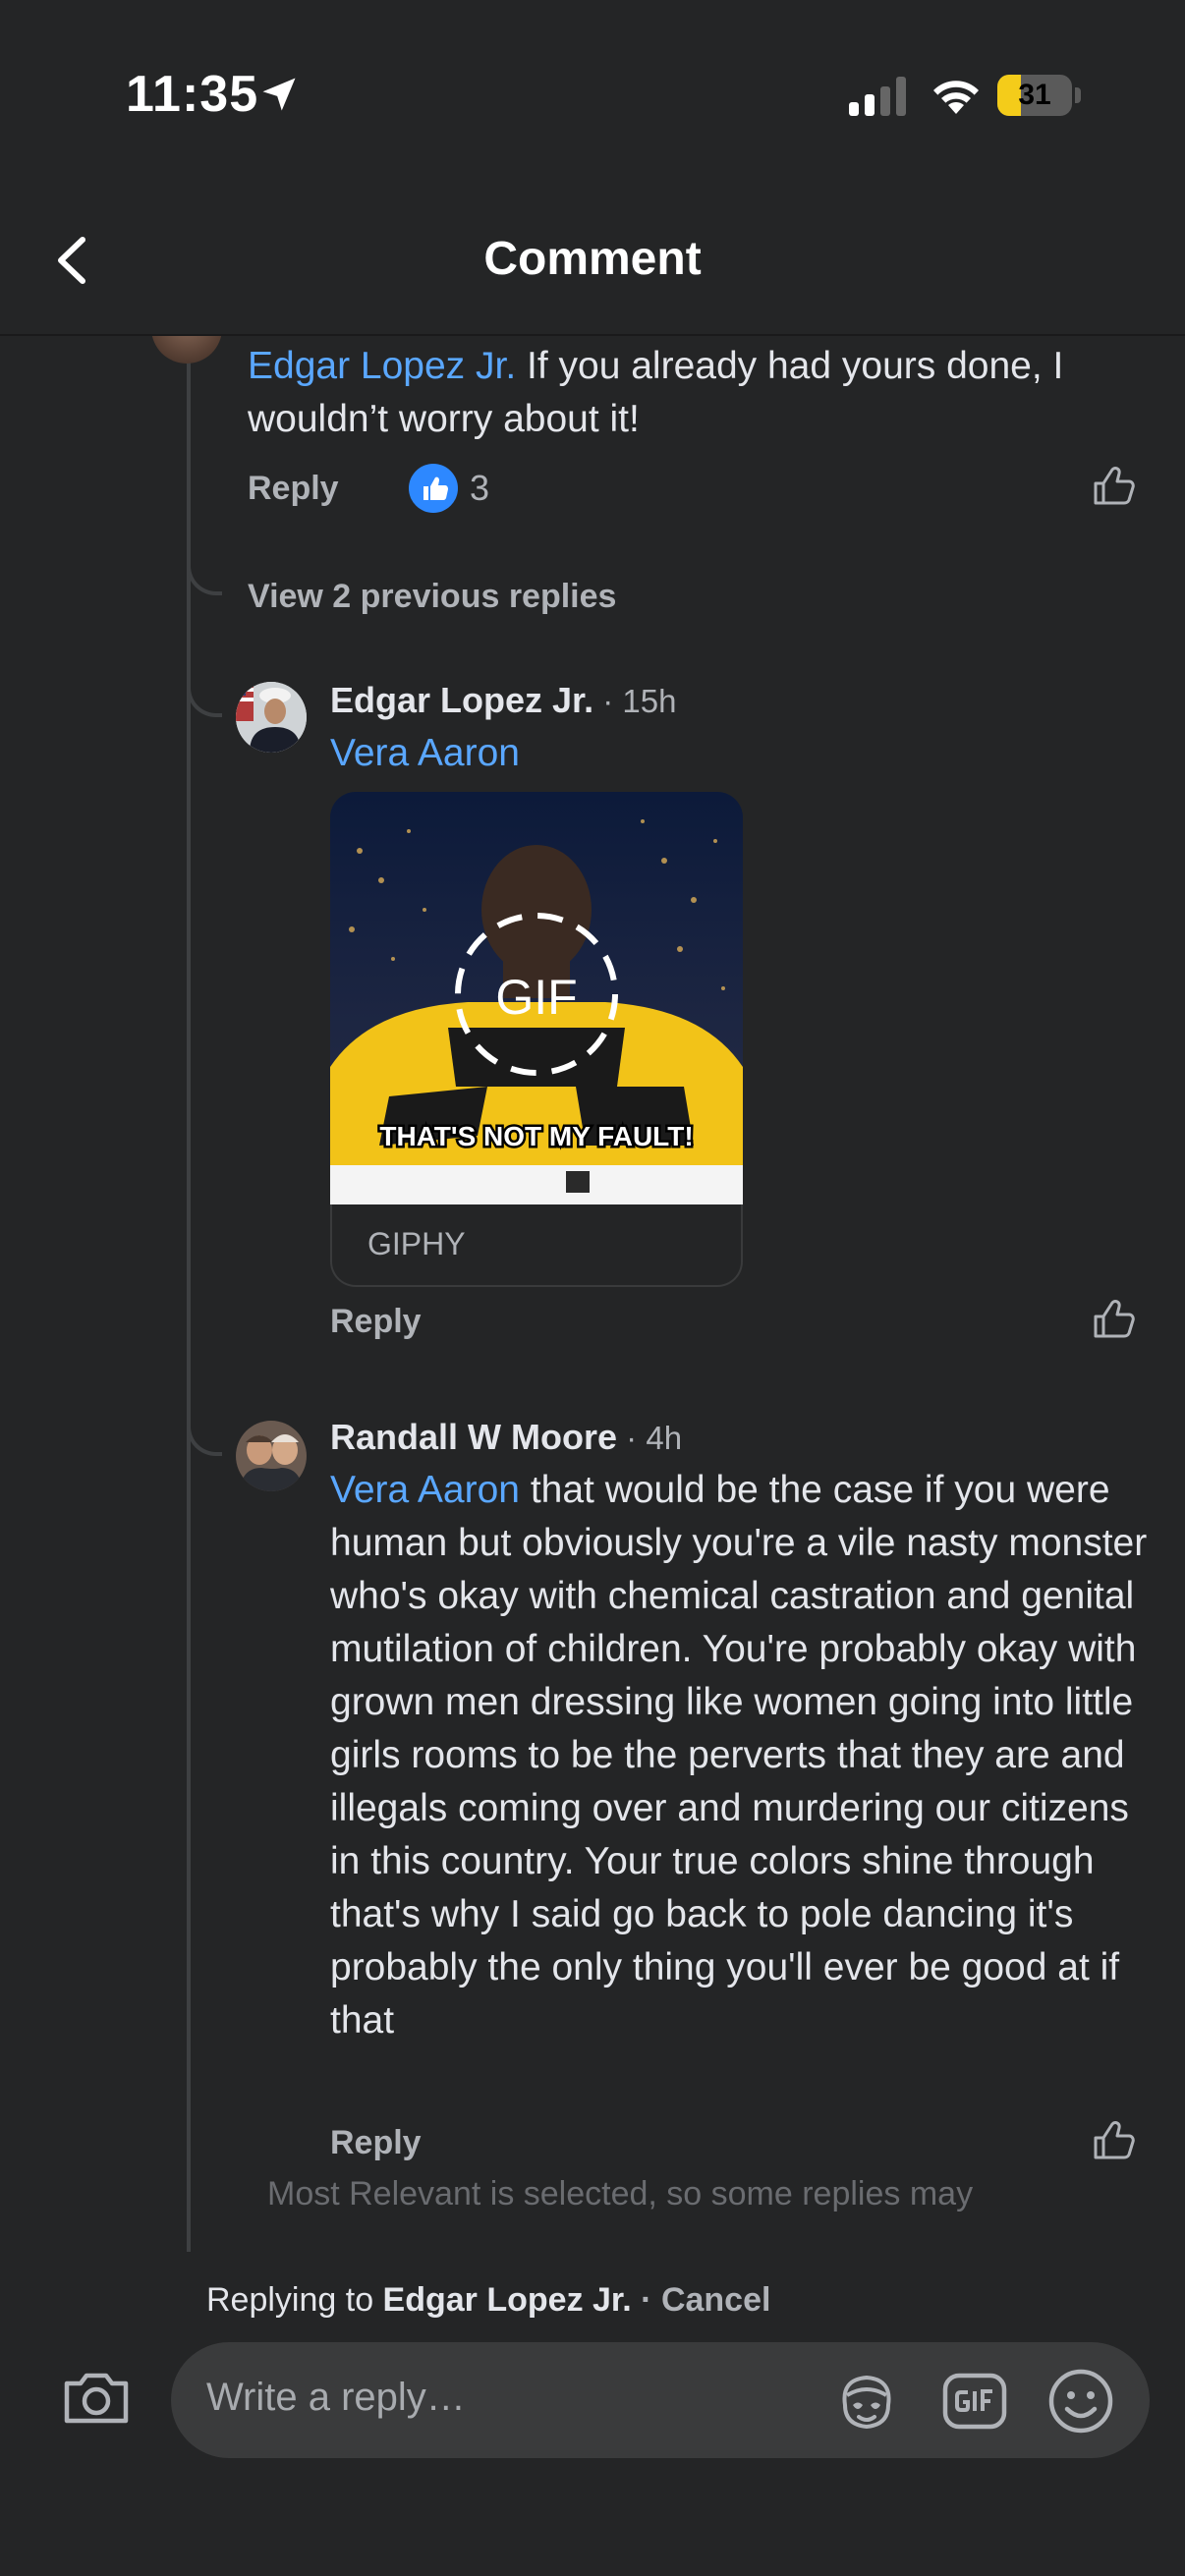 The height and width of the screenshot is (2576, 1185). I want to click on comment-header: Edgar Lopez Jr. · 15h, so click(503, 700).